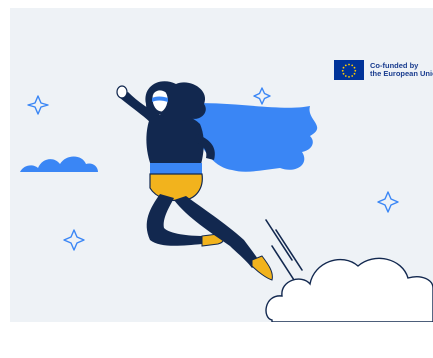 This screenshot has height=358, width=433. I want to click on hero-boot-front, so click(262, 268).